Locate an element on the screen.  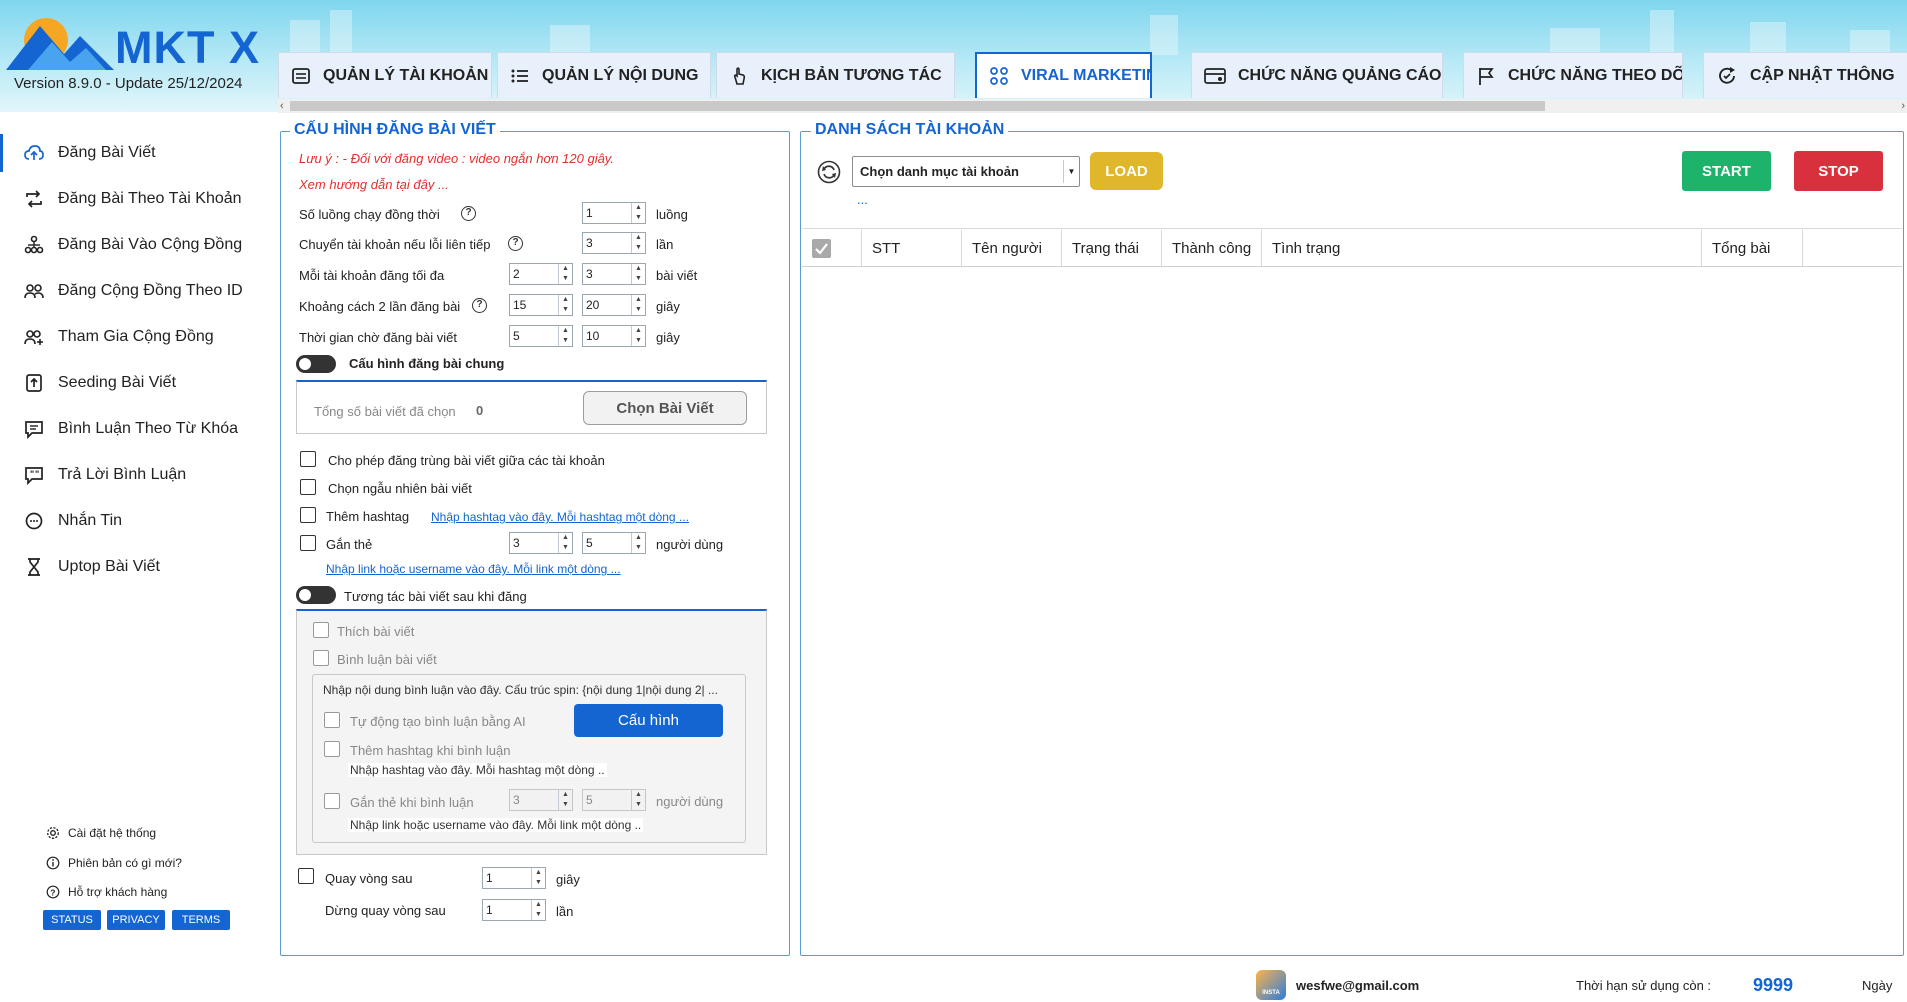
wait-time-to-input: 10 ▲ ▼ is located at coordinates (614, 336).